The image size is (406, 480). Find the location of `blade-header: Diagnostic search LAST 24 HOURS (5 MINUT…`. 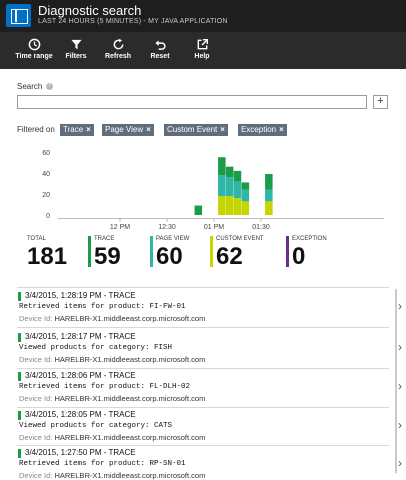

blade-header: Diagnostic search LAST 24 HOURS (5 MINUT… is located at coordinates (203, 16).